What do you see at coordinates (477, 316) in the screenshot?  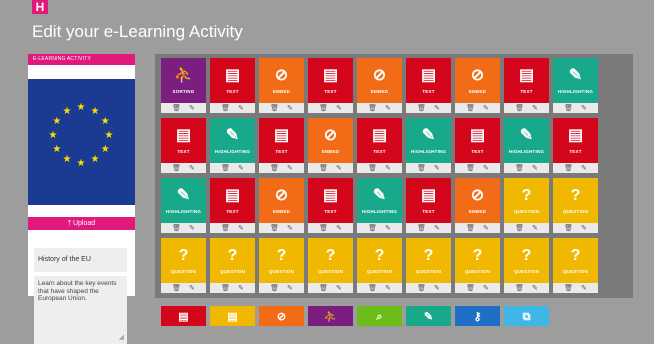 I see `palette-tile: ⚷` at bounding box center [477, 316].